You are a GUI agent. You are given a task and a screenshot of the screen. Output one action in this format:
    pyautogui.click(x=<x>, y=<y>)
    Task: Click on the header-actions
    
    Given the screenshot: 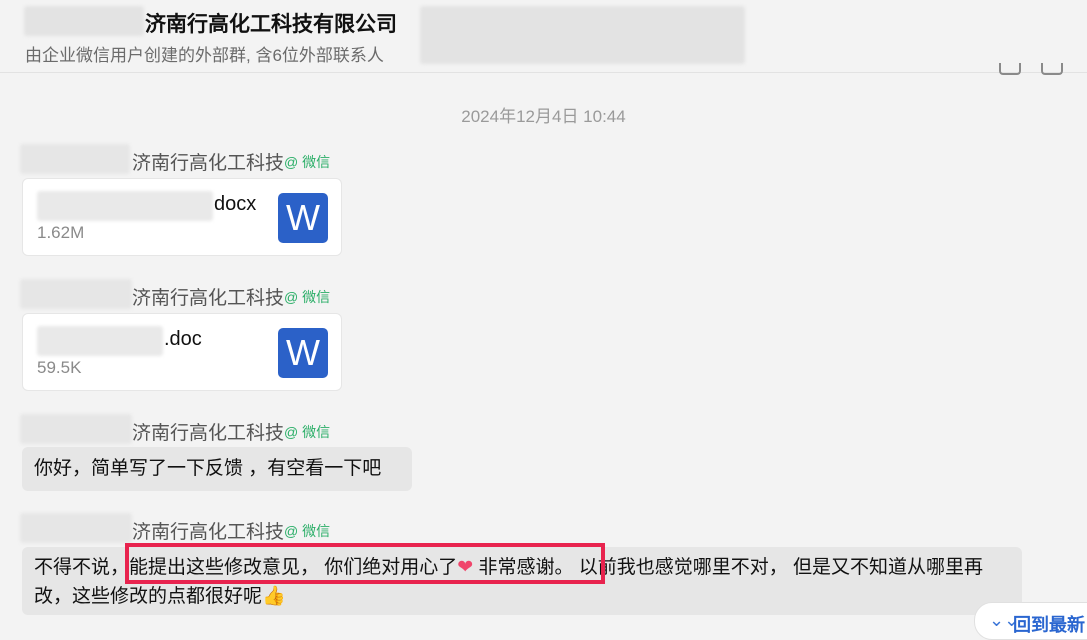 What is the action you would take?
    pyautogui.click(x=1023, y=71)
    